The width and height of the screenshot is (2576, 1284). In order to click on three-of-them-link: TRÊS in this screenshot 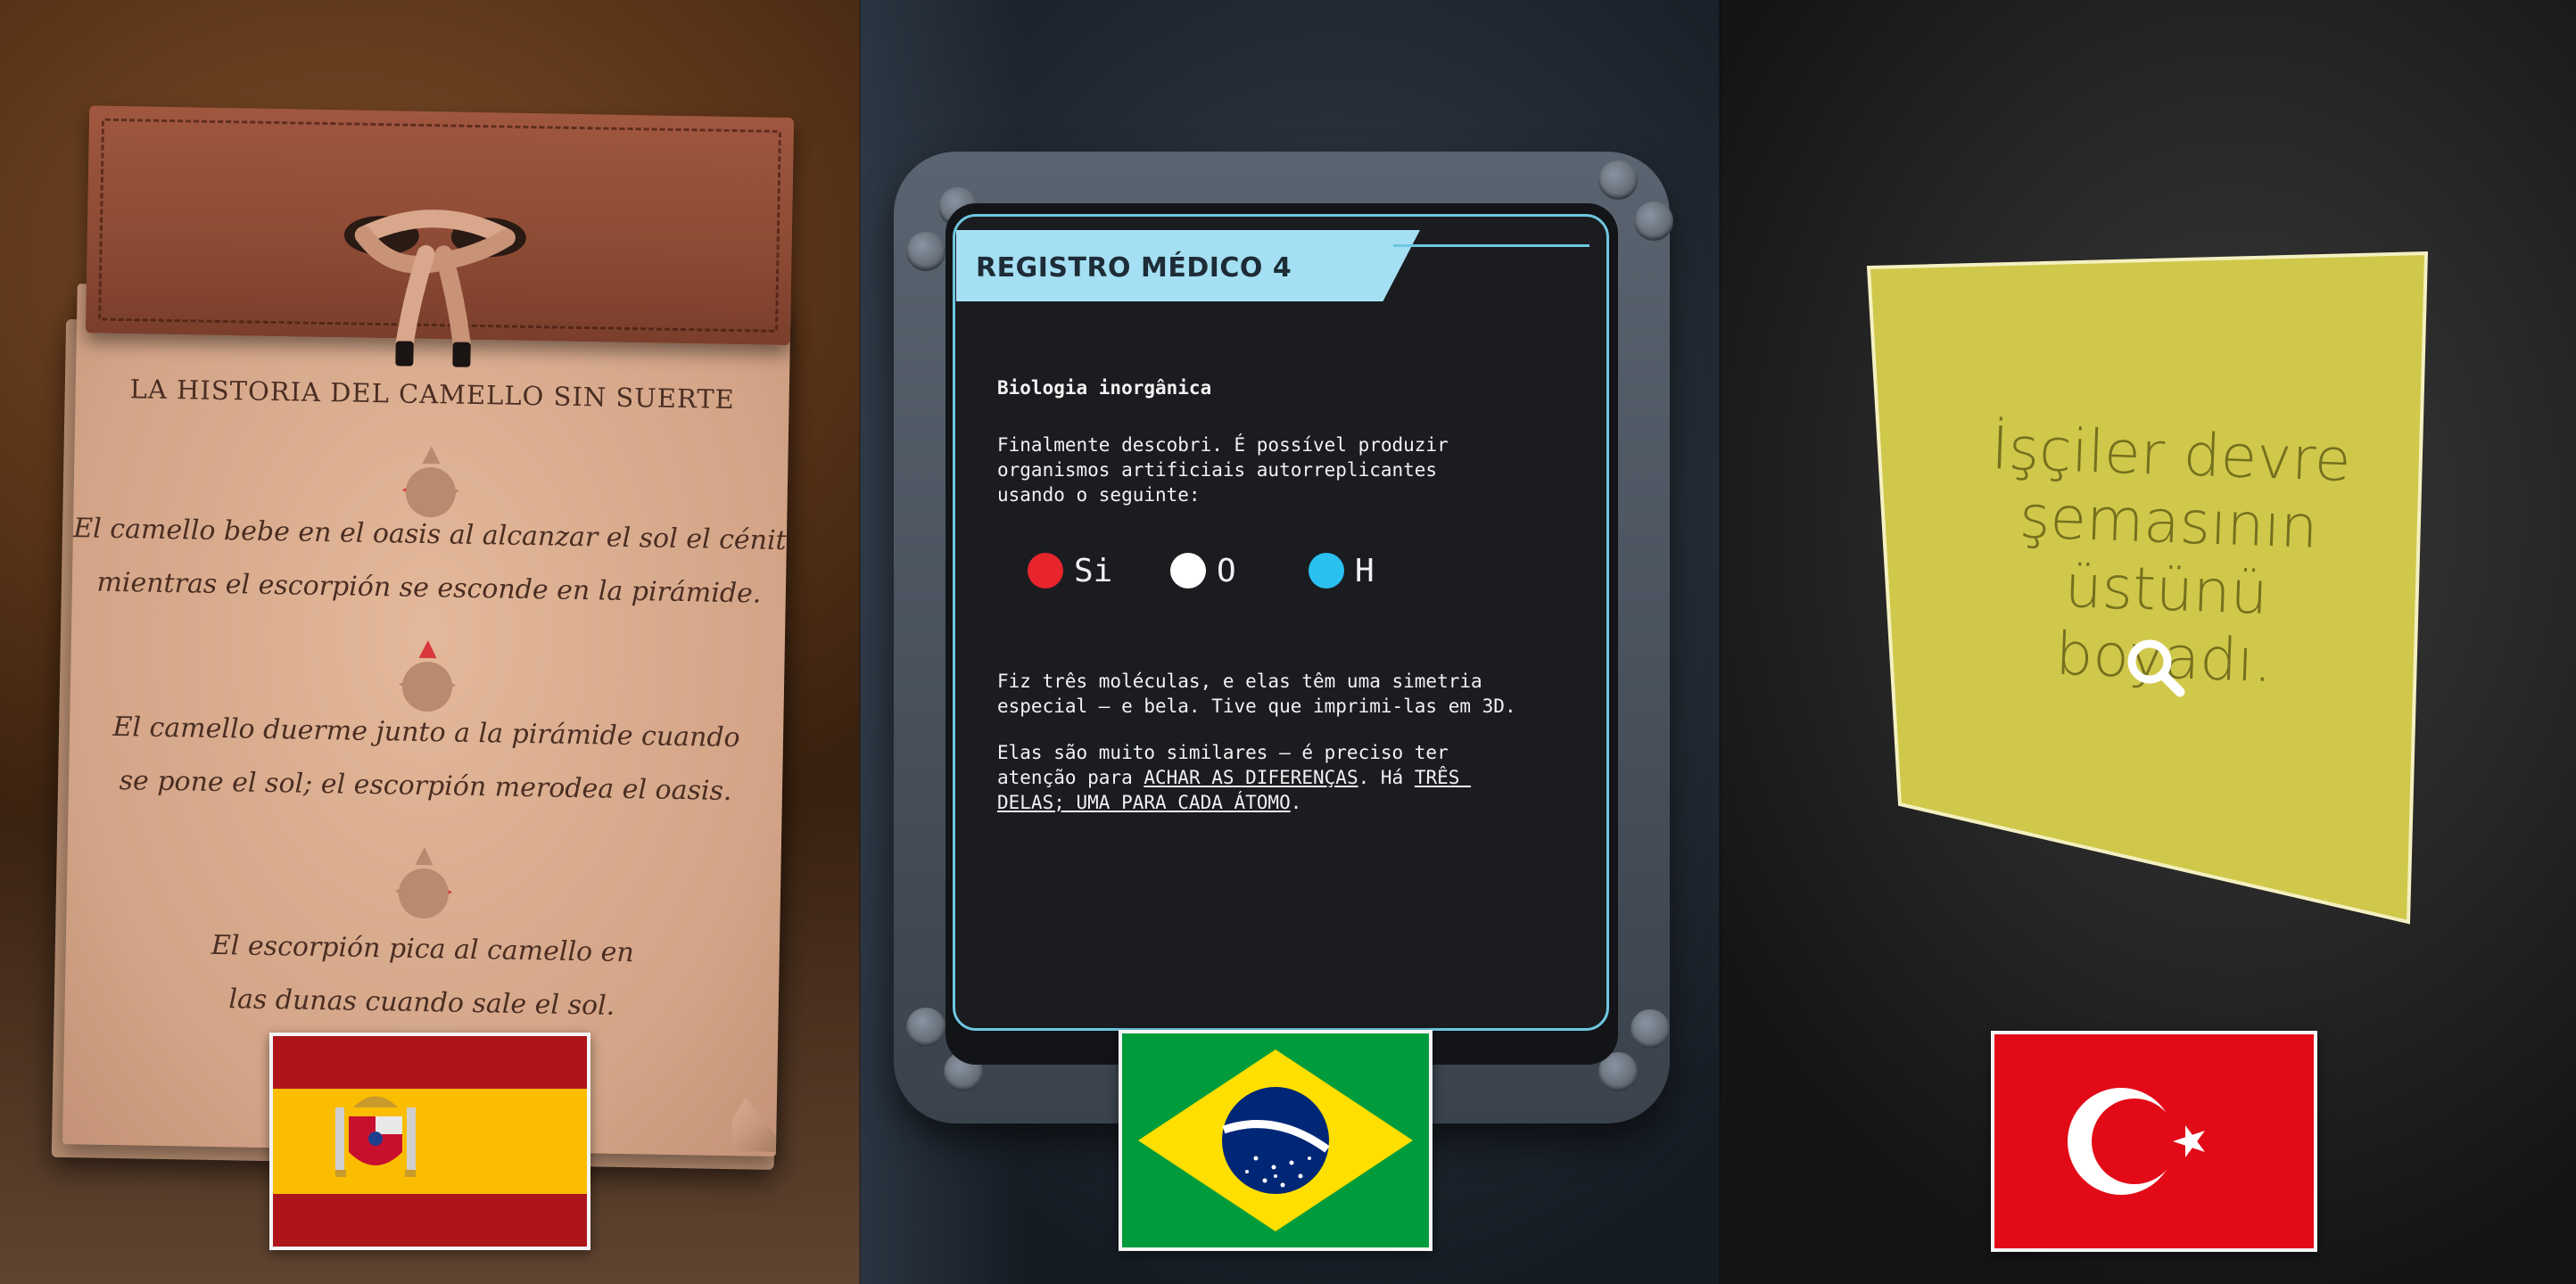, I will do `click(1443, 777)`.